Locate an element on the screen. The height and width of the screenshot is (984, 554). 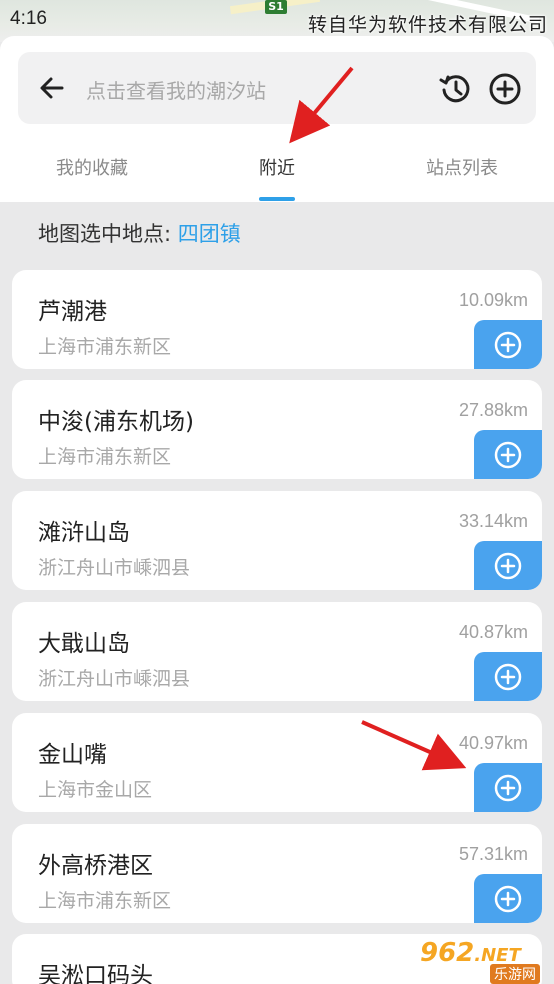
station-name: 芦潮港 is located at coordinates (72, 312).